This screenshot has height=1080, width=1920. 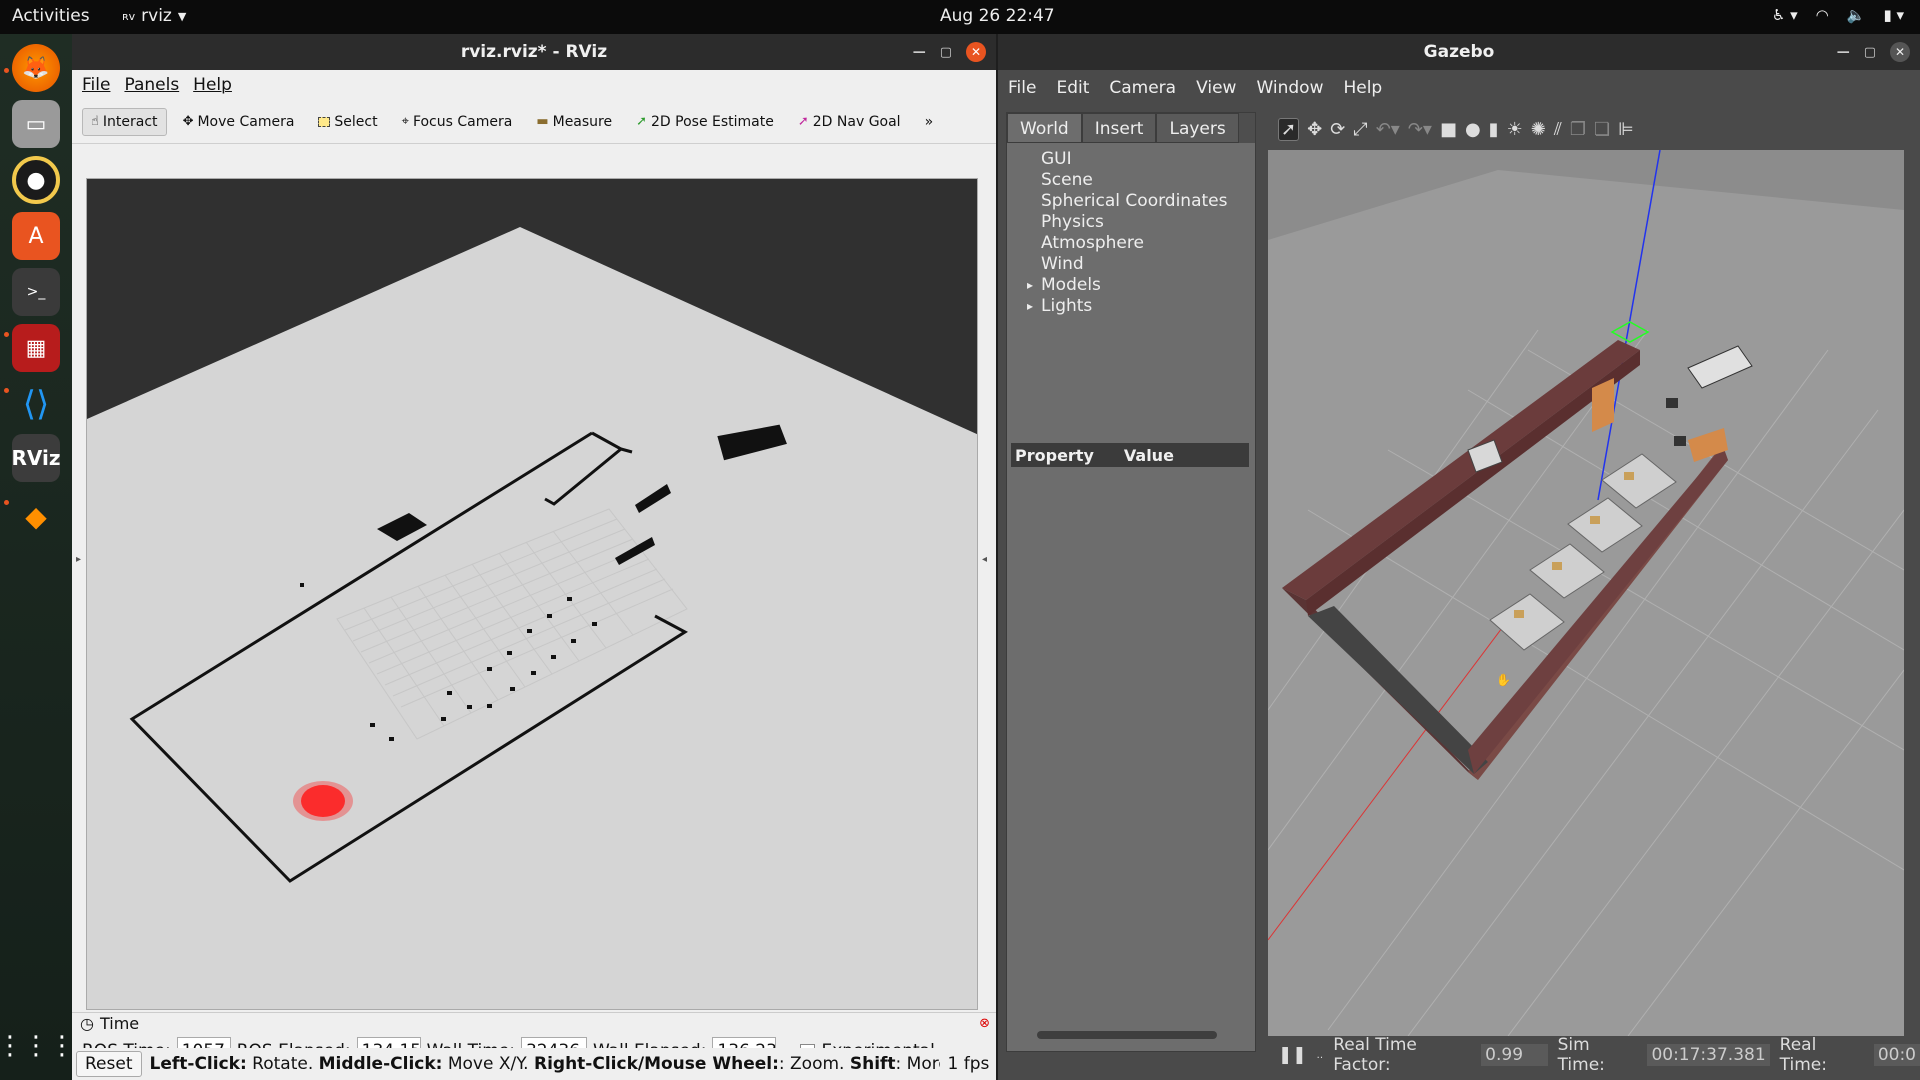 I want to click on toolbar-overflow-button: », so click(x=929, y=122).